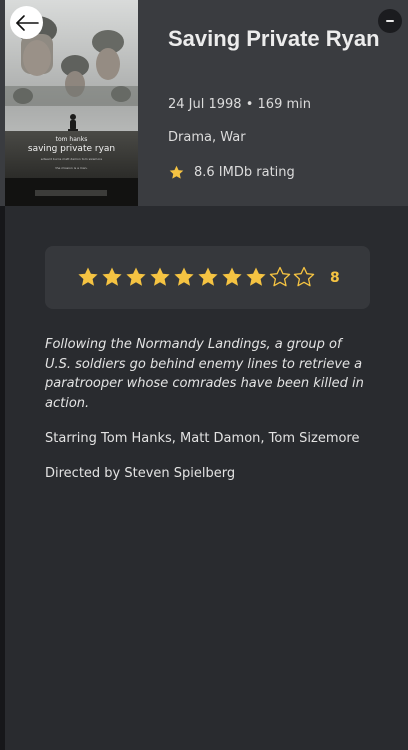 The height and width of the screenshot is (750, 408). Describe the element at coordinates (71, 159) in the screenshot. I see `poster-credits-text: edward burns matt damon tom sizemore` at that location.